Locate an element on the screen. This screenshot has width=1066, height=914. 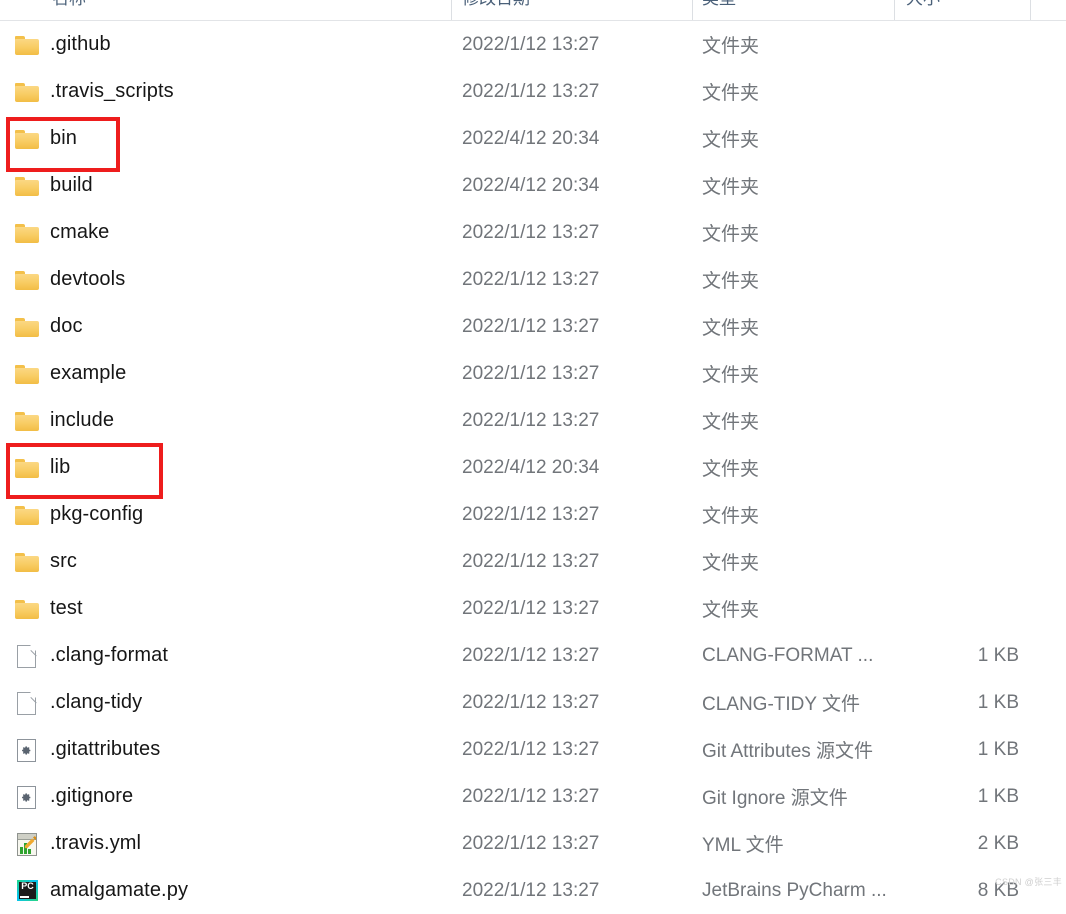
column-header-size: 大小 is located at coordinates (923, 4).